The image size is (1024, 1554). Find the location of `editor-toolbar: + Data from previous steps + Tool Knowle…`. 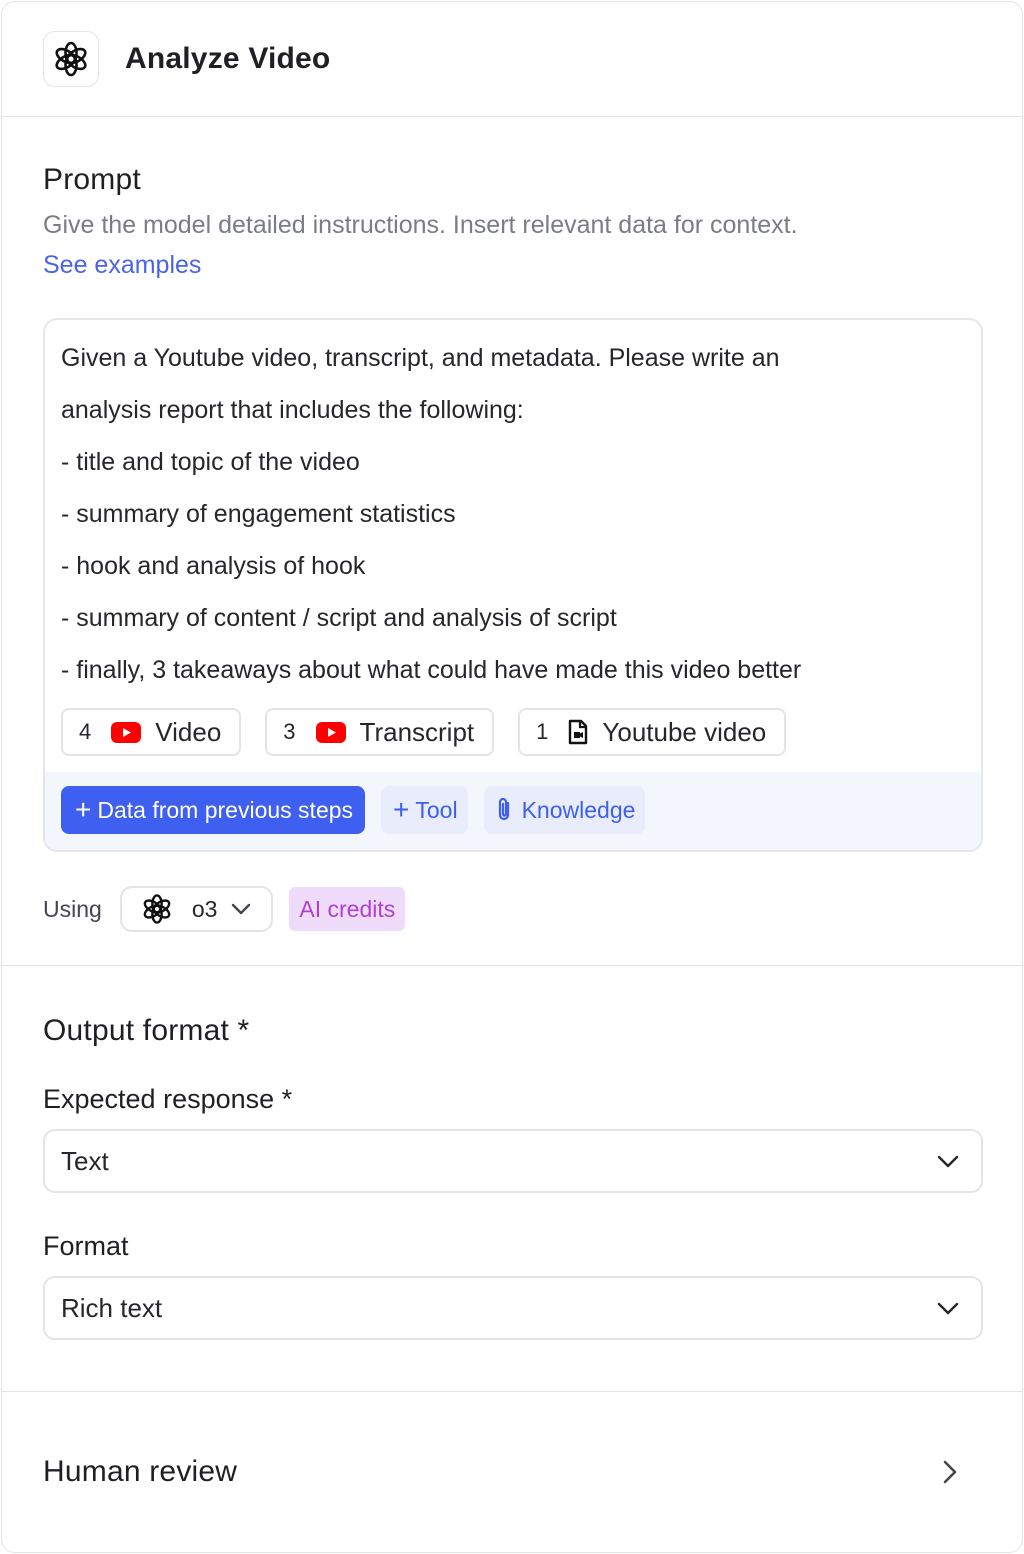

editor-toolbar: + Data from previous steps + Tool Knowle… is located at coordinates (513, 811).